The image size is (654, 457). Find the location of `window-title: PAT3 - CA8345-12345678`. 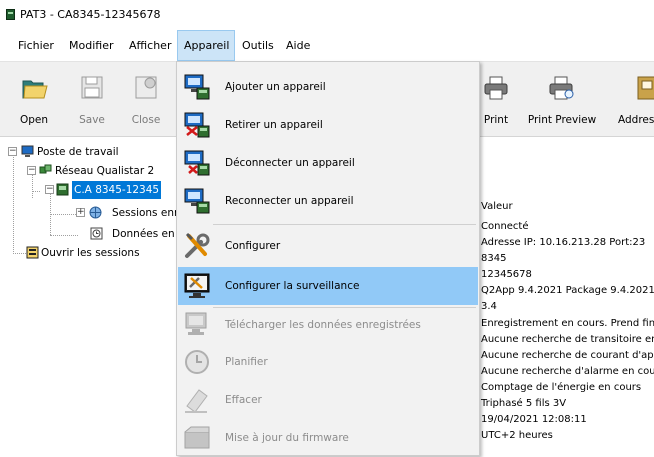

window-title: PAT3 - CA8345-12345678 is located at coordinates (90, 14).